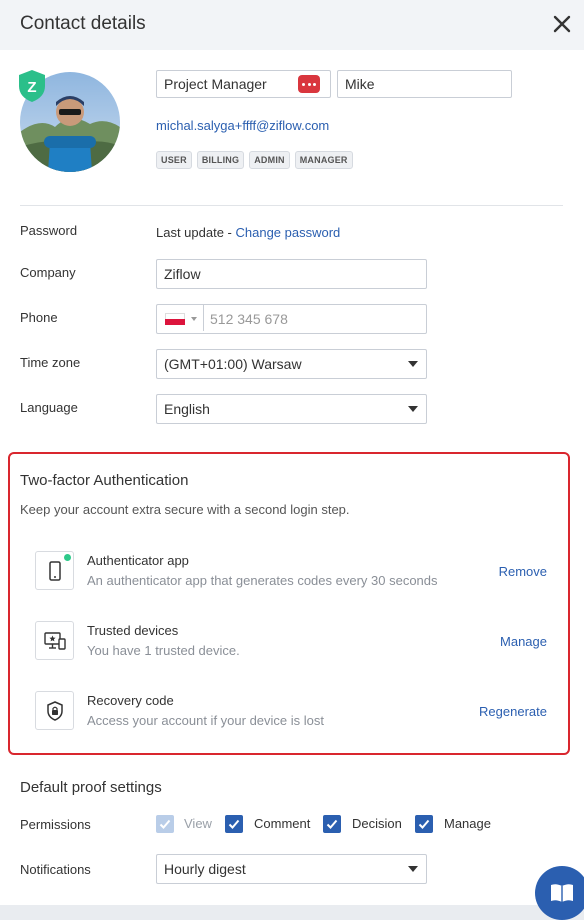 This screenshot has width=584, height=920. What do you see at coordinates (424, 824) in the screenshot?
I see `manage-checkbox` at bounding box center [424, 824].